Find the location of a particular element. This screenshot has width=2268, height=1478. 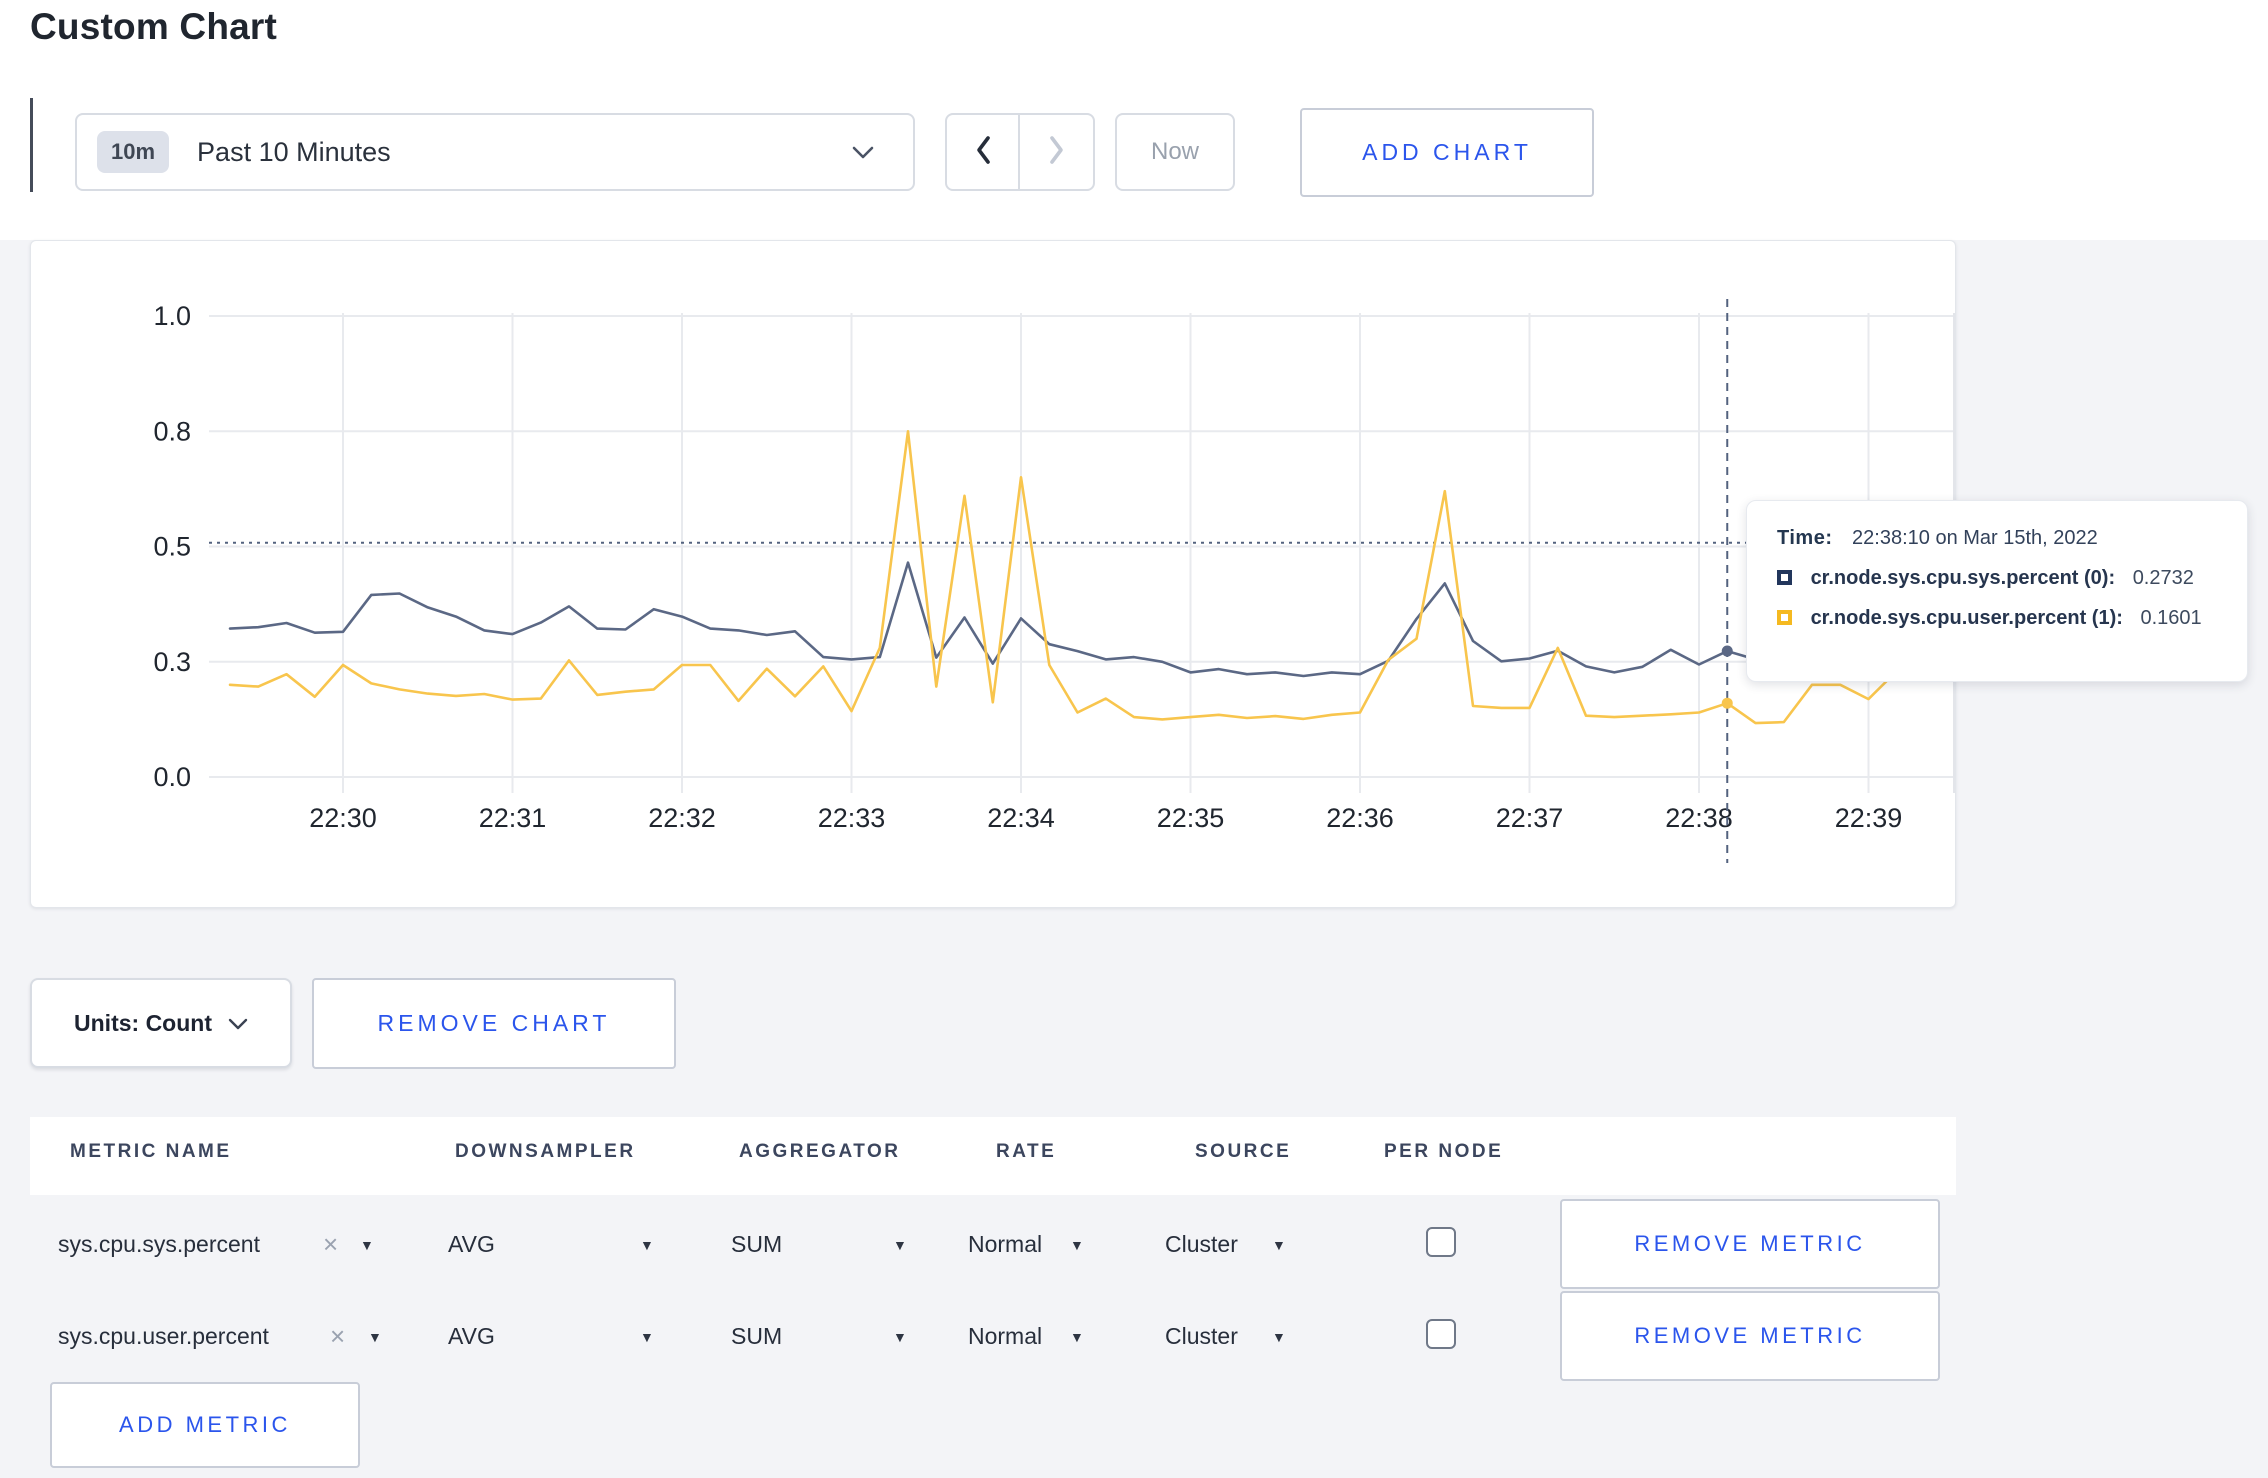

previous-timespan-button is located at coordinates (983, 152).